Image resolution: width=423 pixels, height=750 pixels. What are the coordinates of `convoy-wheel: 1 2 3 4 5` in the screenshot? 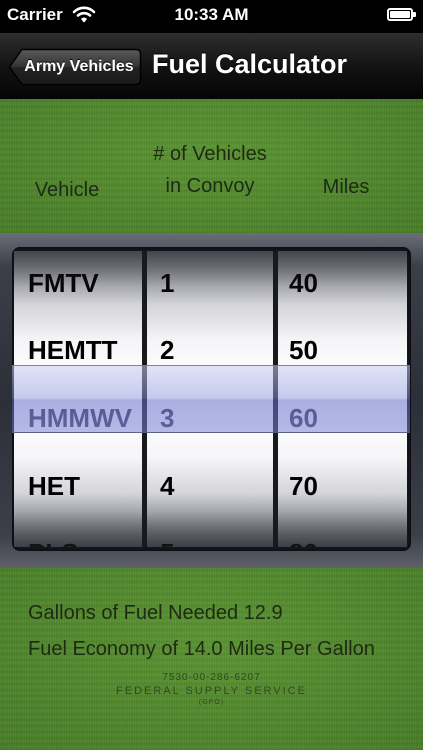 It's located at (210, 399).